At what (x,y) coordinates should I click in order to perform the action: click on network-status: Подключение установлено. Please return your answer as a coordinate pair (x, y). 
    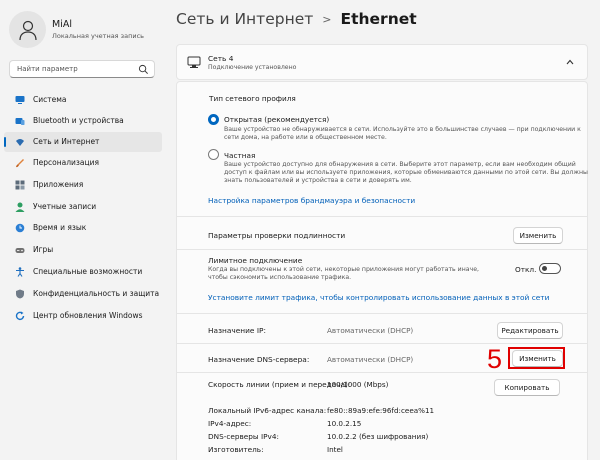
    Looking at the image, I should click on (252, 67).